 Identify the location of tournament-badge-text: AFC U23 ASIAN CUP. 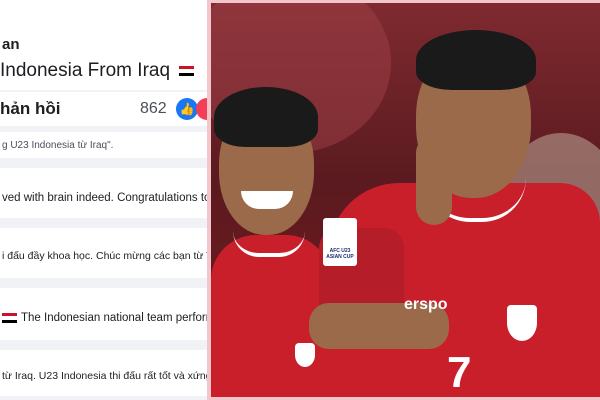
(340, 254).